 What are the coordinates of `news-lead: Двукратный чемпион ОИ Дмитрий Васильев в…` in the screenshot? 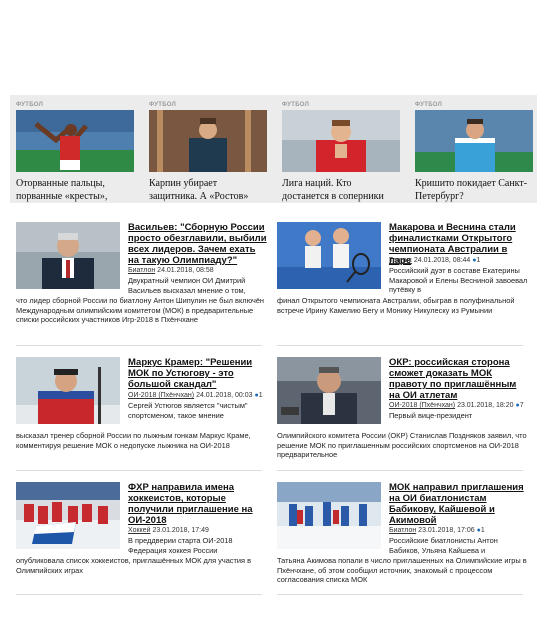 It's located at (187, 285).